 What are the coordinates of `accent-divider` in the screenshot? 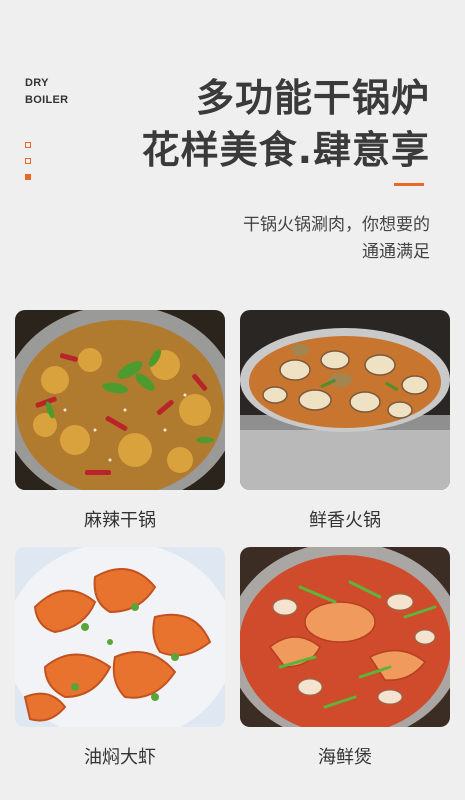 It's located at (409, 184).